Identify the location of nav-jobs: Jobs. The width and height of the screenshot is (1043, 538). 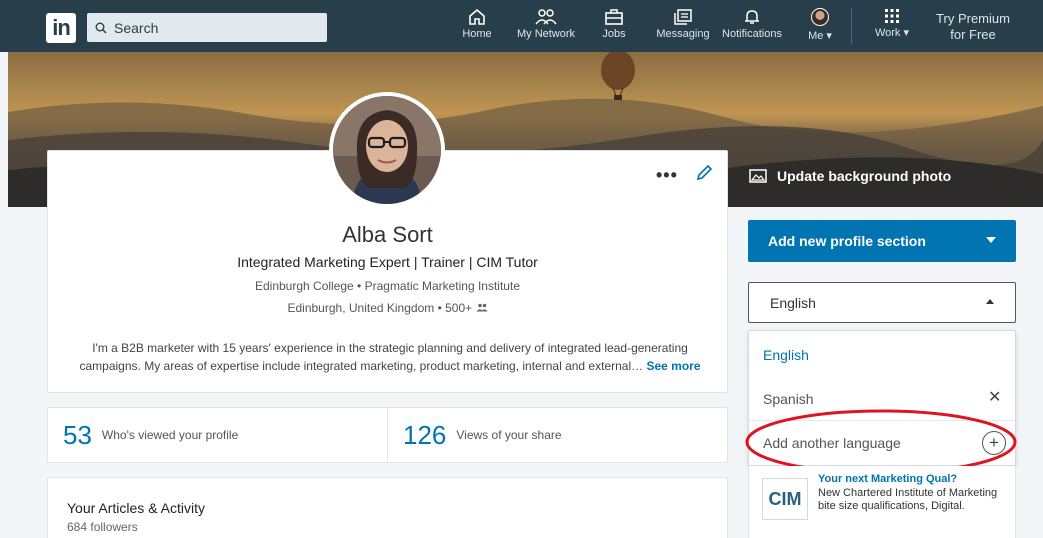
(614, 28).